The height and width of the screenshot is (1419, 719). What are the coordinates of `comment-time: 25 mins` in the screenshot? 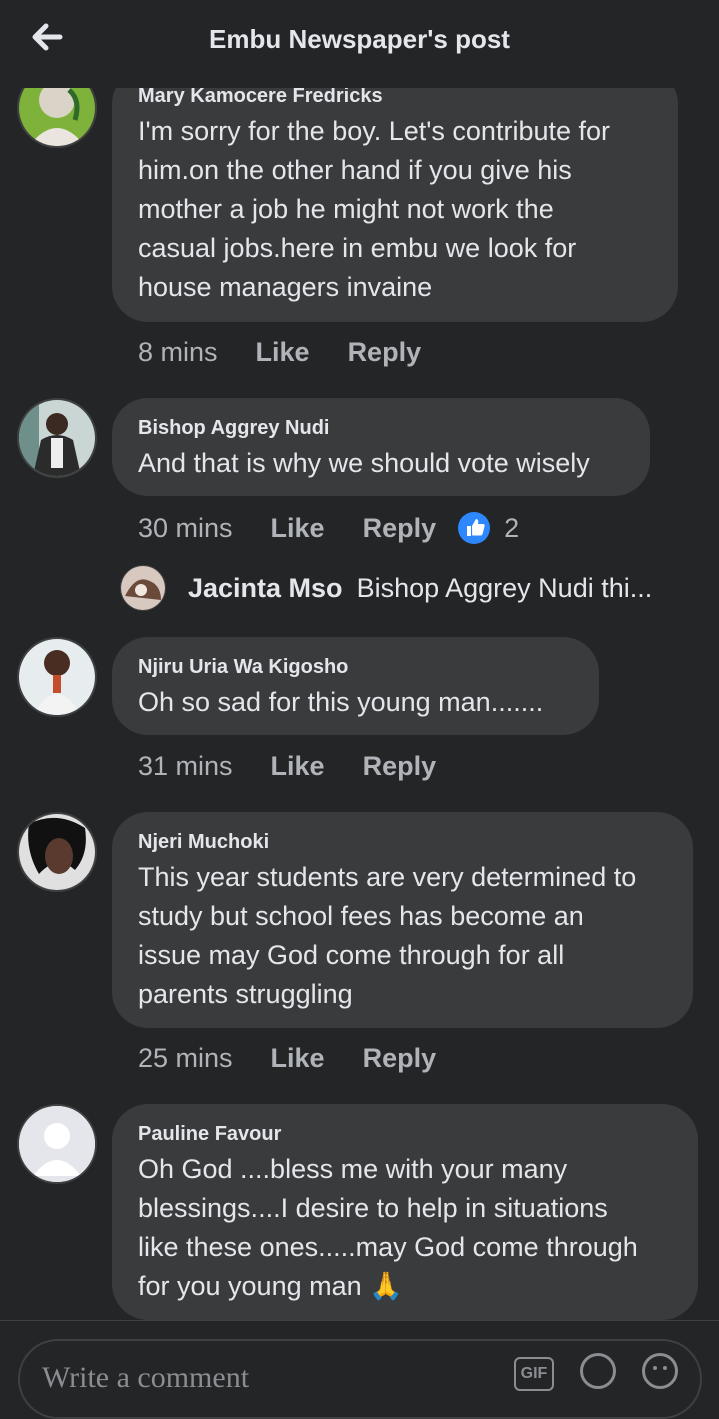 It's located at (185, 1058).